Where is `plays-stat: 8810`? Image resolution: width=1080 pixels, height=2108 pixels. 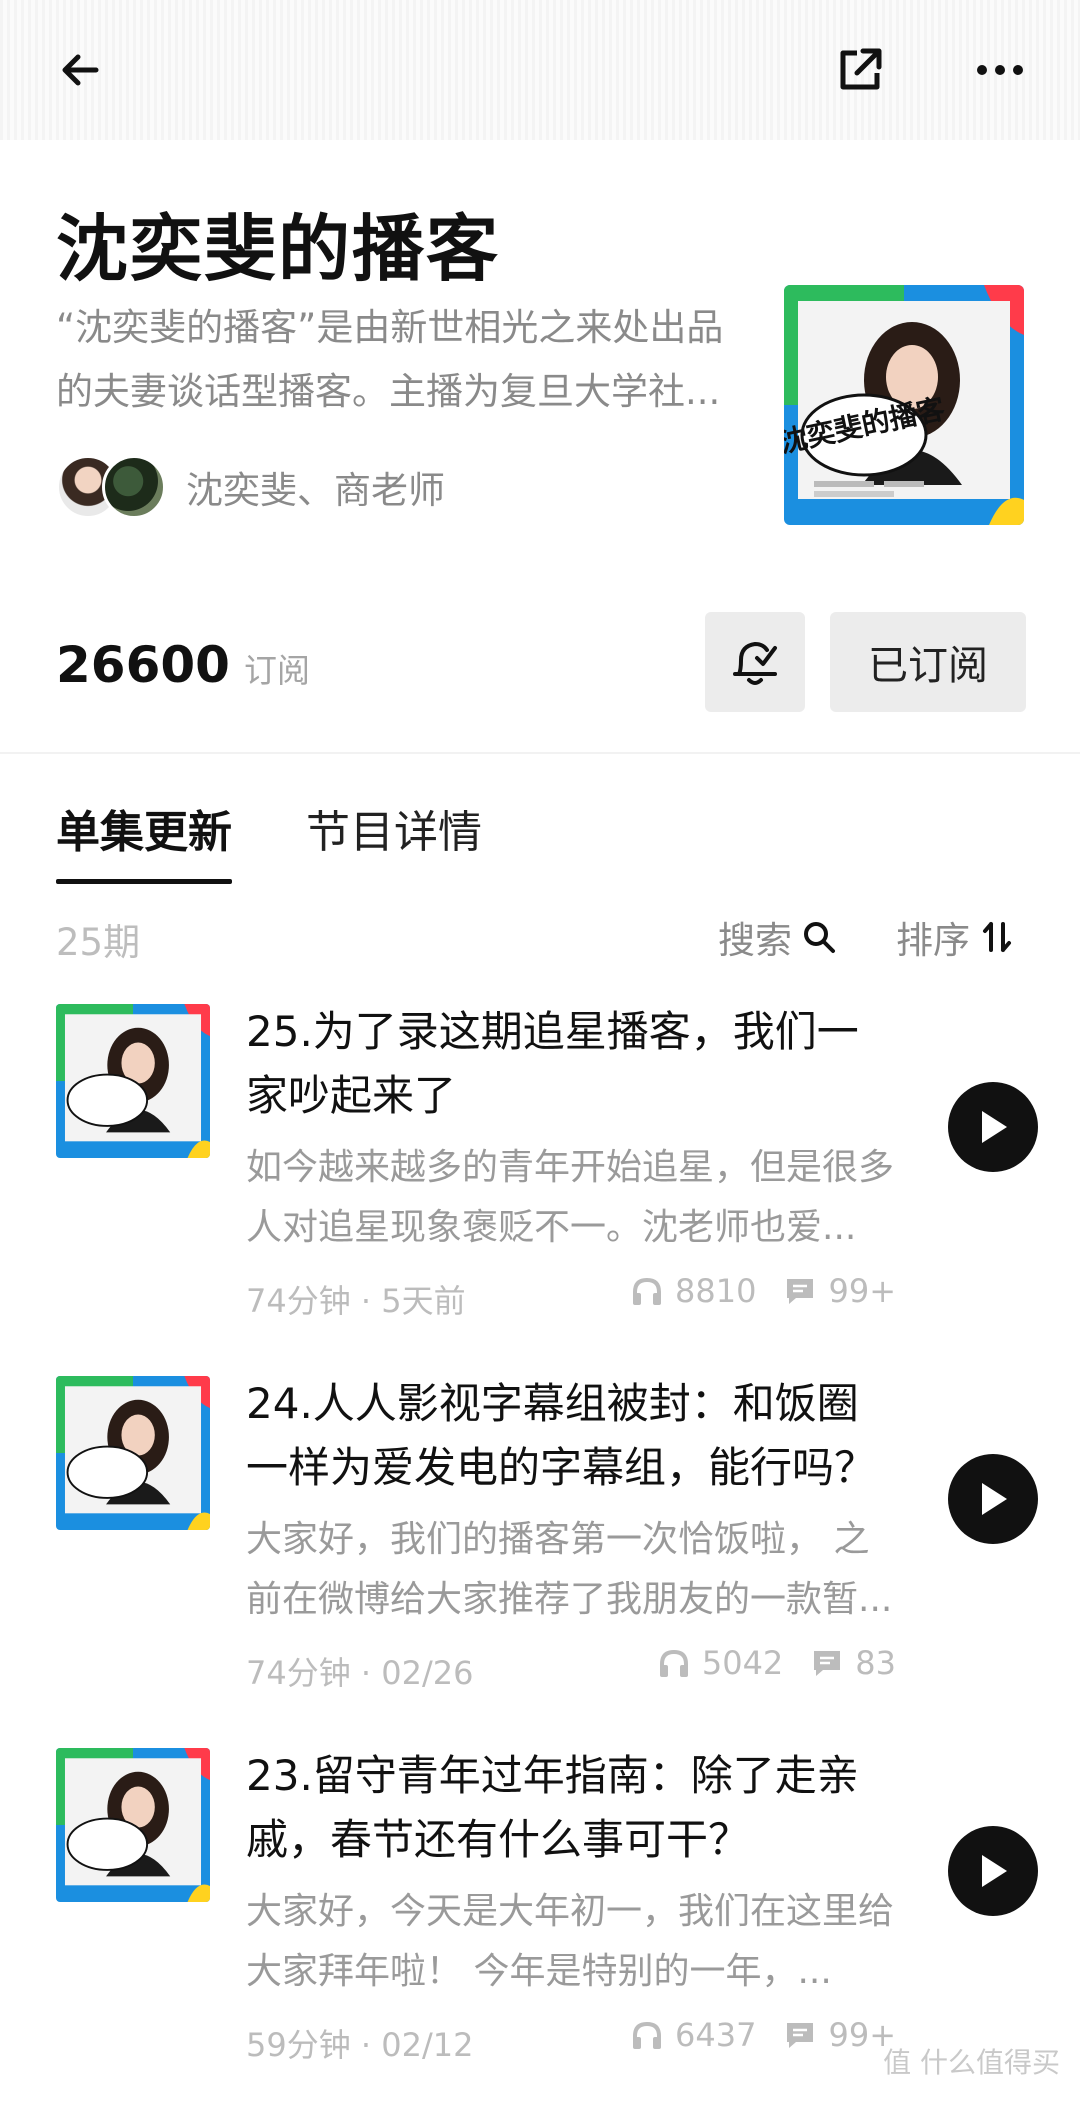
plays-stat: 8810 is located at coordinates (693, 1291).